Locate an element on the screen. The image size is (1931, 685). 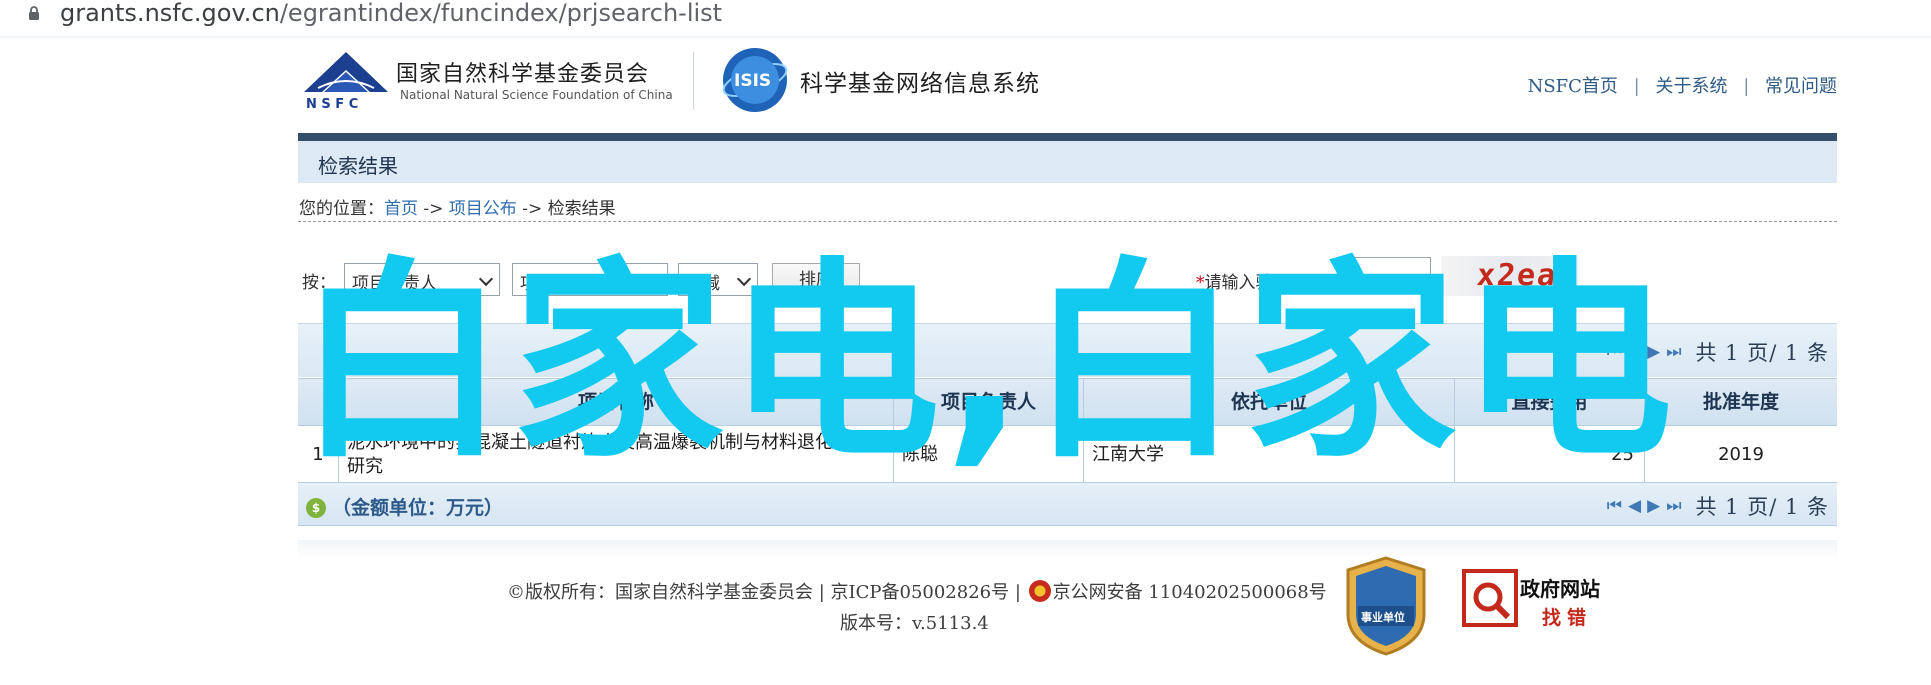
section-top-bar is located at coordinates (1067, 137).